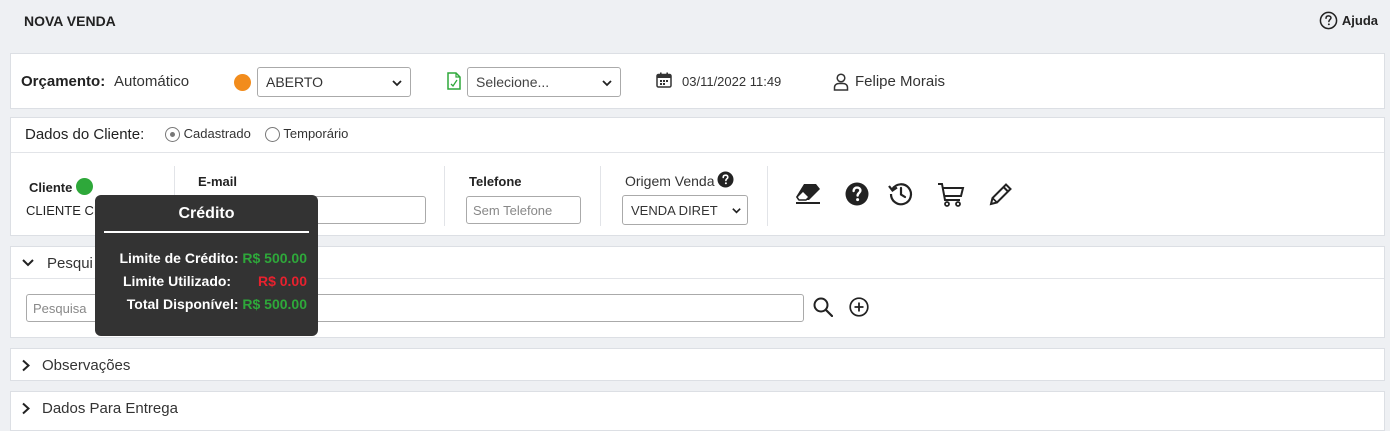  I want to click on credit-used-label: Limite Utilizado:, so click(177, 281).